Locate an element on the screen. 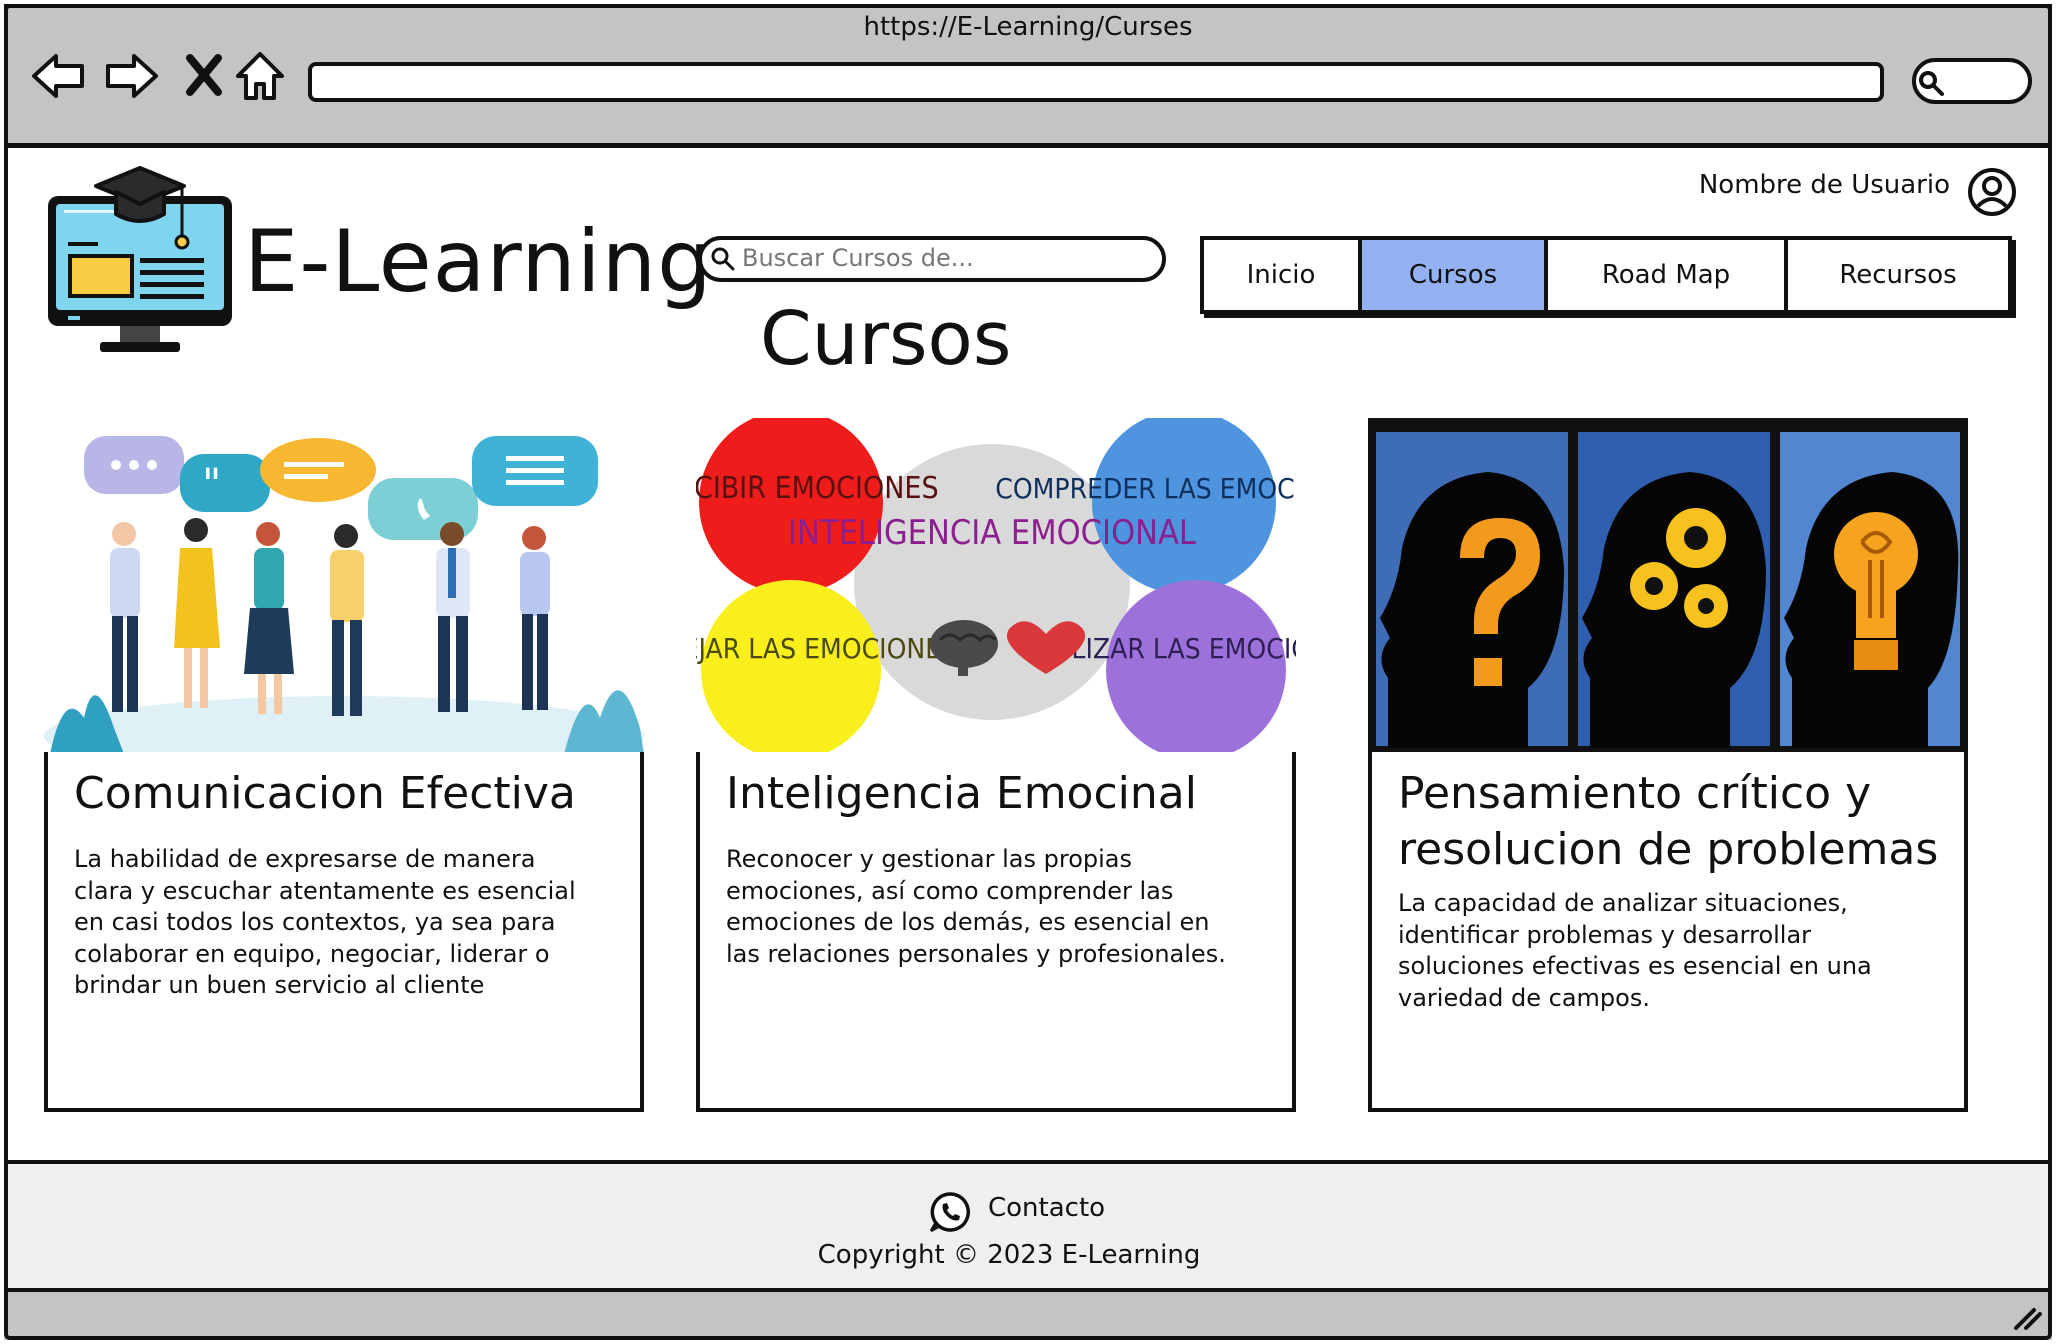 The height and width of the screenshot is (1344, 2056). tab-inicio: Inicio is located at coordinates (1283, 275).